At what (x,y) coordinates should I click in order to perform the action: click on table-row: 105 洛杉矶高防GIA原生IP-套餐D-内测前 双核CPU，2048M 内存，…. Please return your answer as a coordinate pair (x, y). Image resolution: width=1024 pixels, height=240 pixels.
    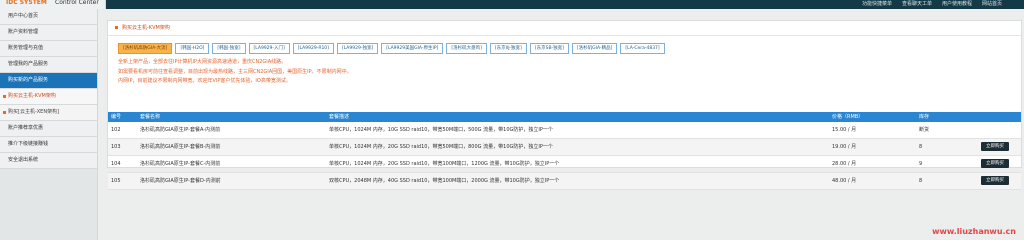
    Looking at the image, I should click on (564, 181).